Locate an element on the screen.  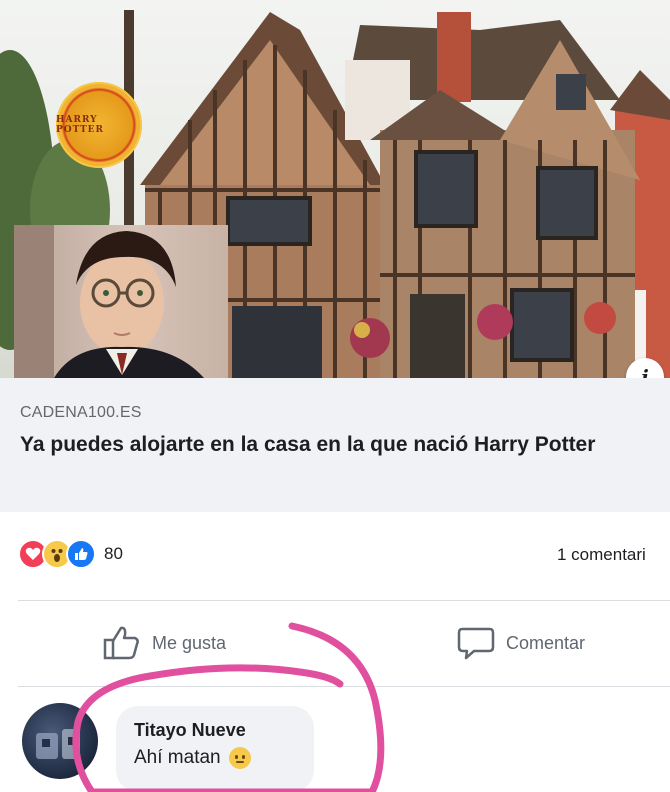
reaction-count: 80 is located at coordinates (113, 553).